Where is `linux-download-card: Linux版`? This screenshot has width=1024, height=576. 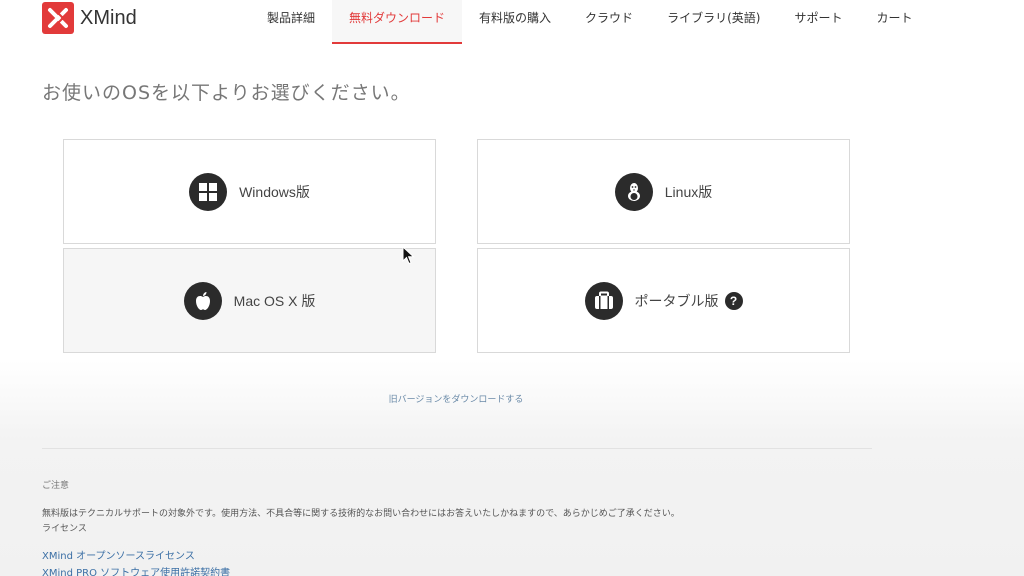 linux-download-card: Linux版 is located at coordinates (663, 191).